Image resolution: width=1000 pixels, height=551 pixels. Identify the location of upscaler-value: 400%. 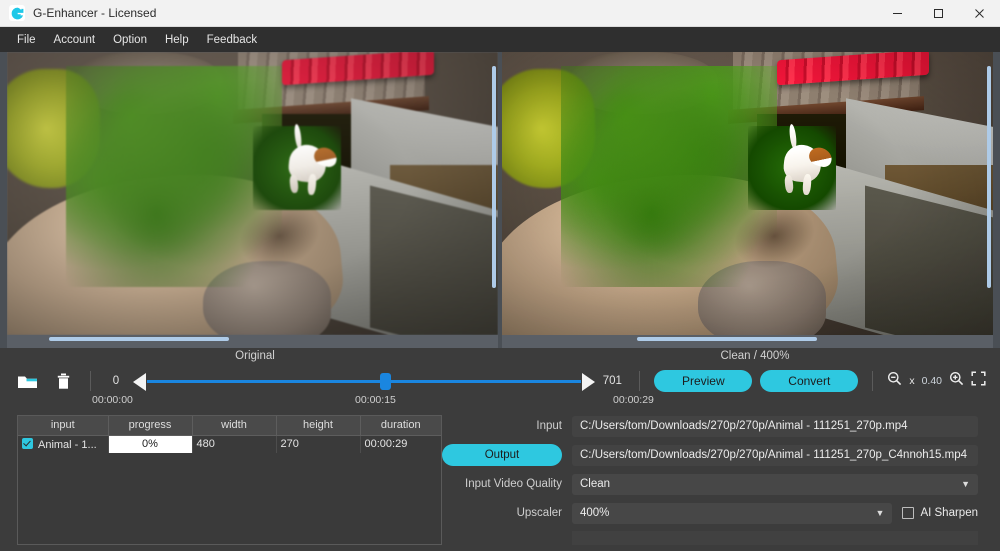
(595, 513).